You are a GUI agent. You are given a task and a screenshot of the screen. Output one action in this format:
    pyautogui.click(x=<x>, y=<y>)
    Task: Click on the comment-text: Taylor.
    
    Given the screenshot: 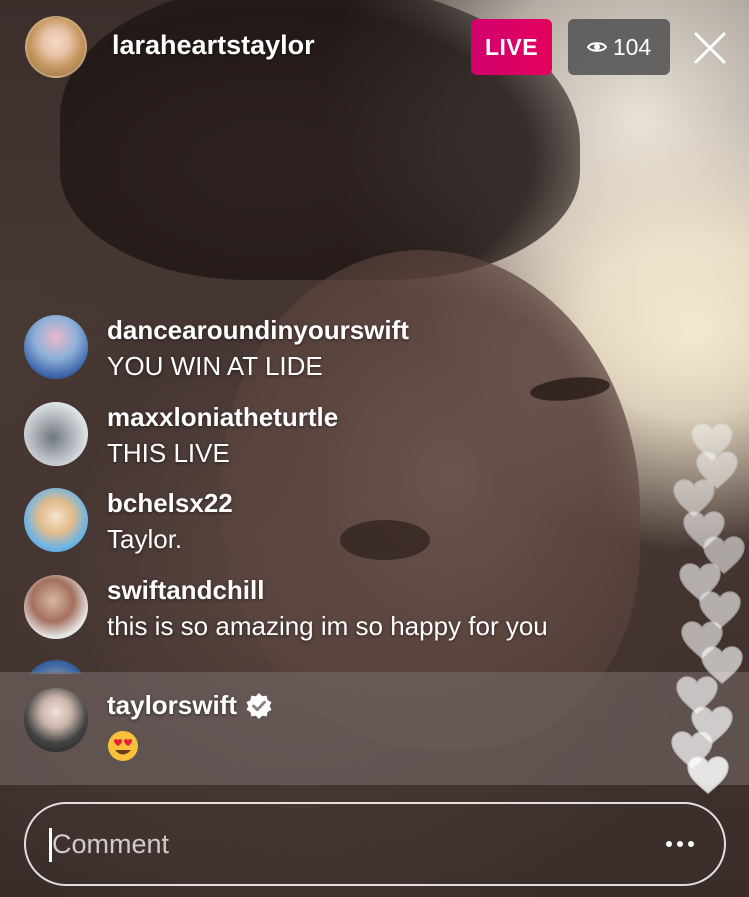 What is the action you would take?
    pyautogui.click(x=145, y=539)
    